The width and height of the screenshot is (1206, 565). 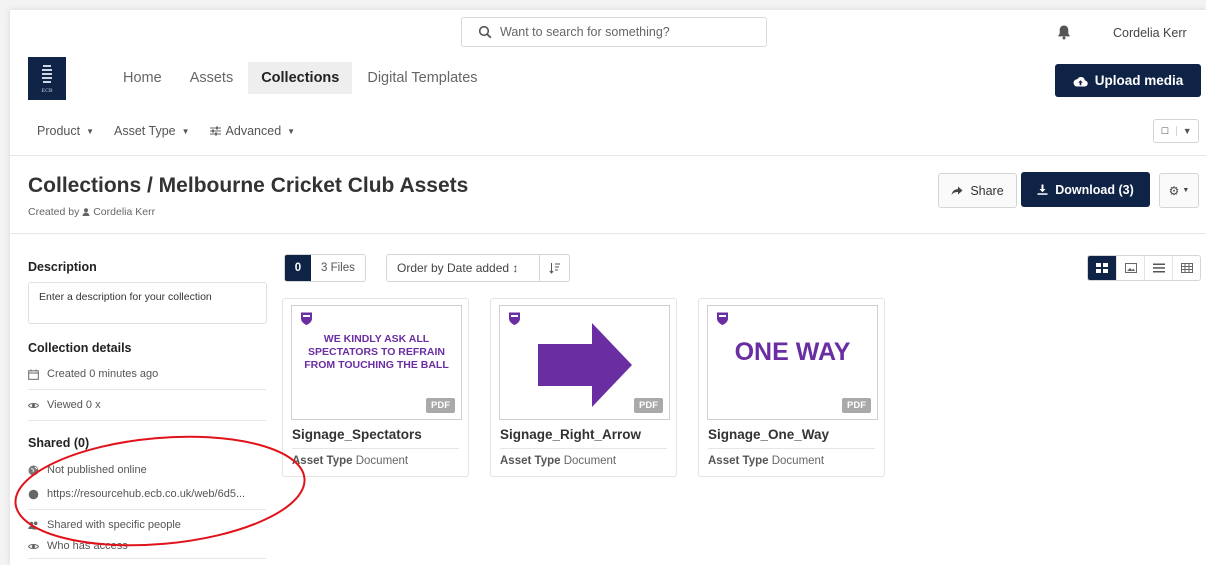 What do you see at coordinates (33, 525) in the screenshot?
I see `users-icon` at bounding box center [33, 525].